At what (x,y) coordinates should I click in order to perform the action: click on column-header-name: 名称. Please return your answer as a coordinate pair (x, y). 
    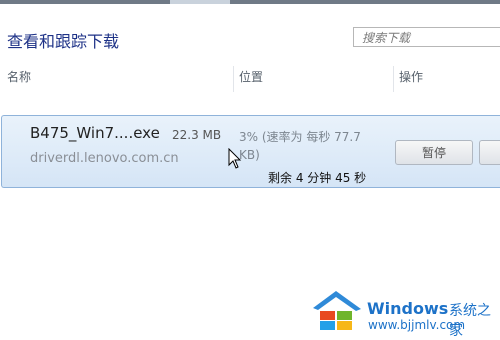
    Looking at the image, I should click on (19, 78).